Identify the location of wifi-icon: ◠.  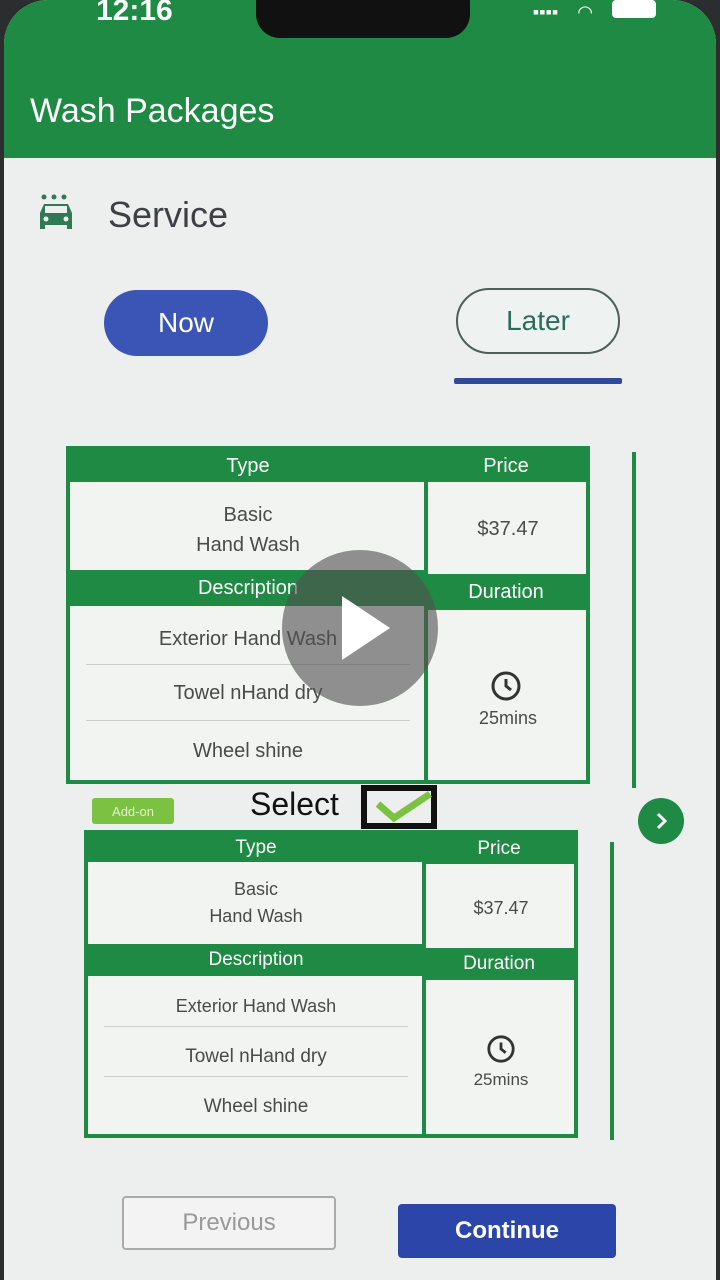
(585, 12).